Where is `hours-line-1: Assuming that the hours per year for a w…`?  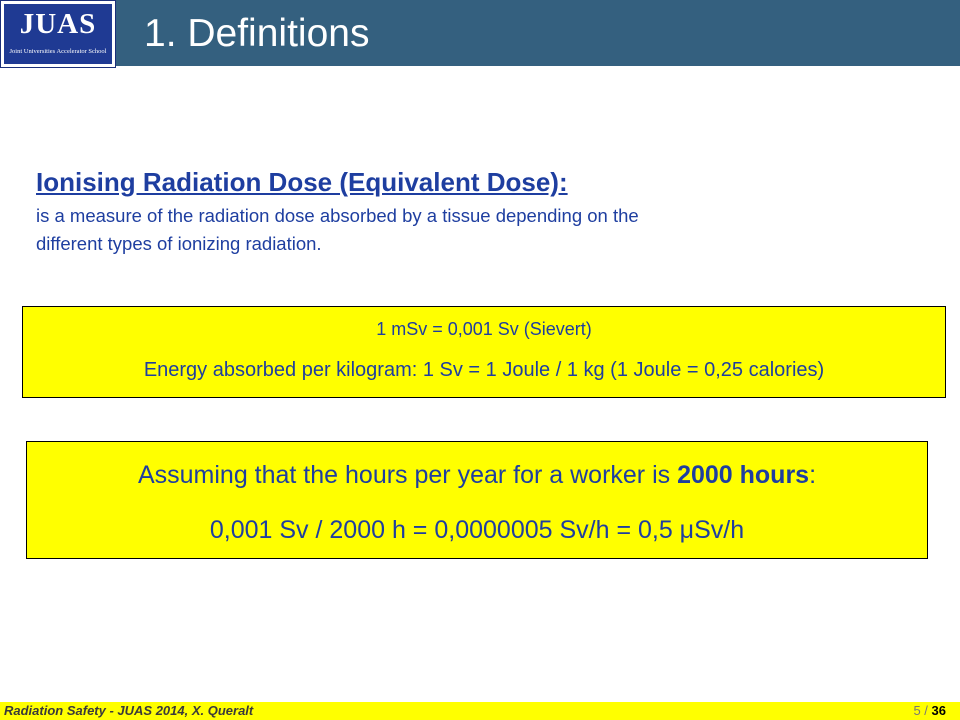 hours-line-1: Assuming that the hours per year for a w… is located at coordinates (477, 475).